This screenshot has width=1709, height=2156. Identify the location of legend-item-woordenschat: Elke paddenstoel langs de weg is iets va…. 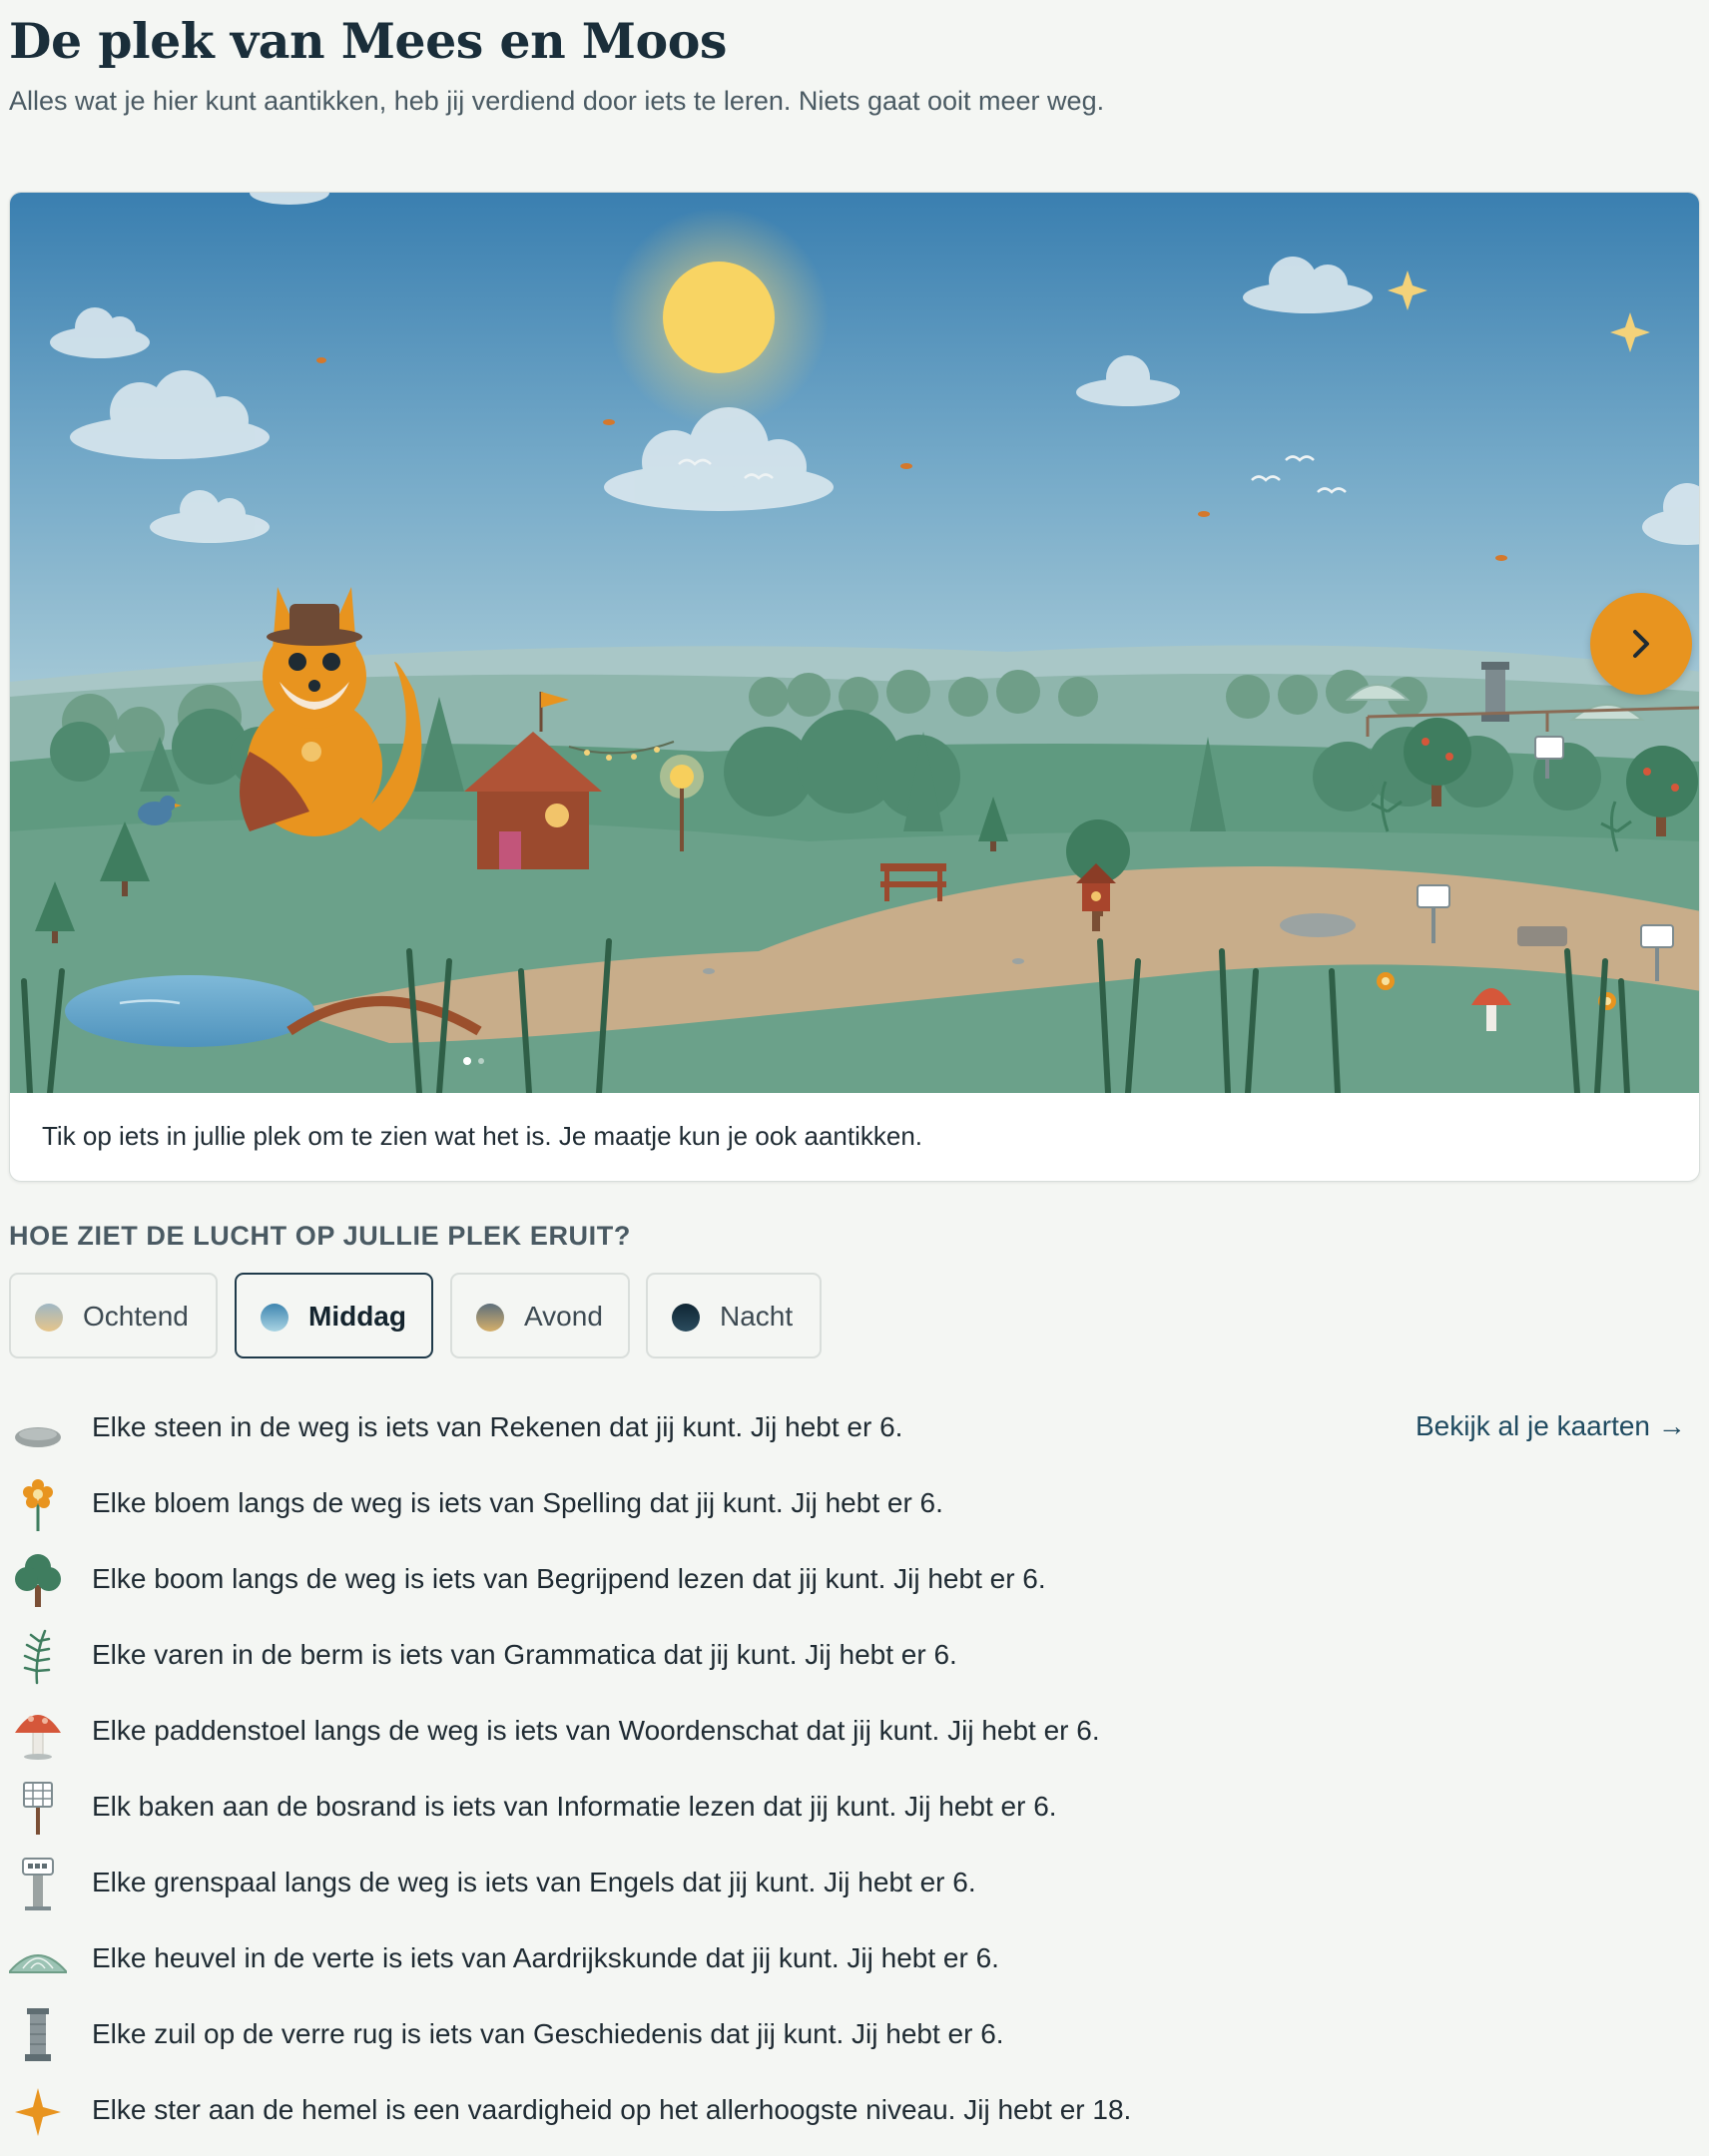
(608, 1736).